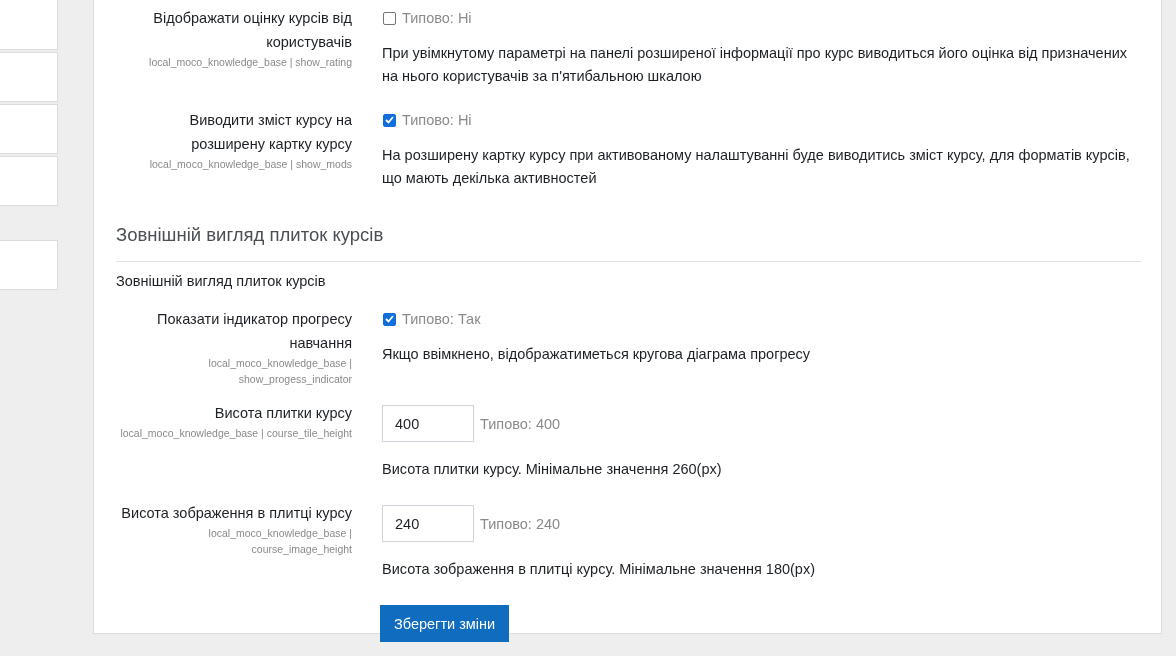 This screenshot has width=1176, height=656. Describe the element at coordinates (234, 165) in the screenshot. I see `setting-key: local_moco_knowledge_base | show_mods` at that location.